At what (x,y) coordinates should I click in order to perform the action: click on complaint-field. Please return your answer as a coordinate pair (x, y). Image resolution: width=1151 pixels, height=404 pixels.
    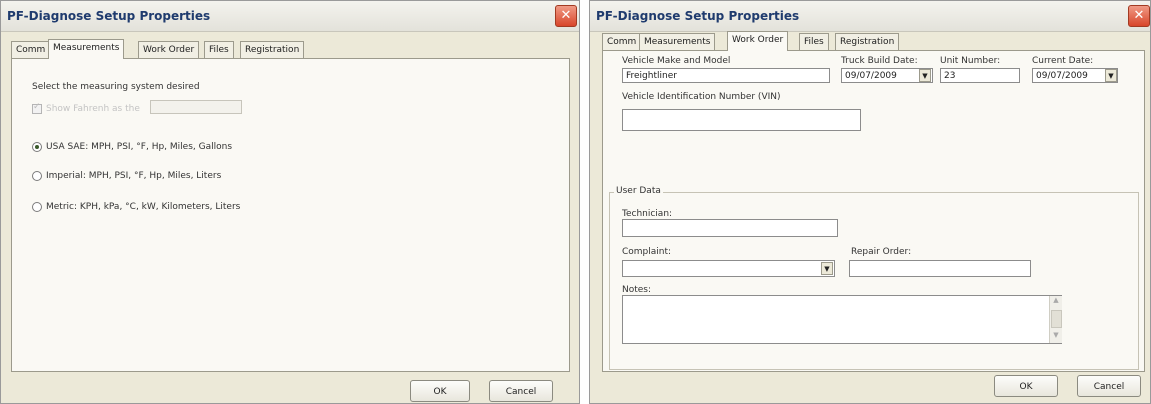
    Looking at the image, I should click on (728, 268).